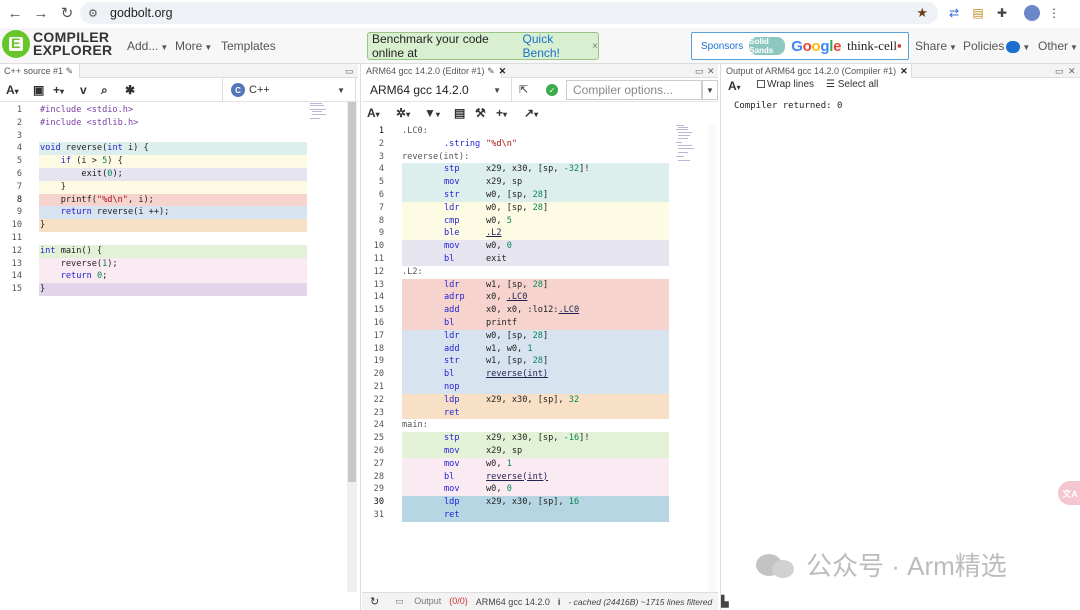 This screenshot has height=610, width=1080. Describe the element at coordinates (155, 200) in the screenshot. I see `source-line: 8 printf("%d\n", i);` at that location.